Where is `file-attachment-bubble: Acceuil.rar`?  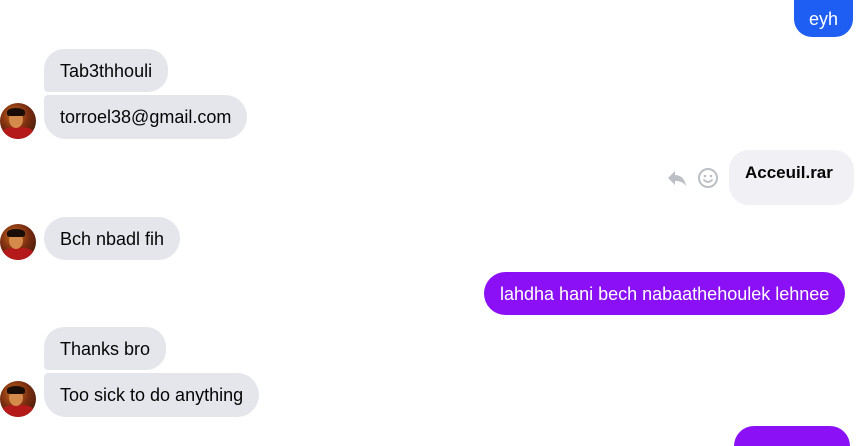 file-attachment-bubble: Acceuil.rar is located at coordinates (791, 177).